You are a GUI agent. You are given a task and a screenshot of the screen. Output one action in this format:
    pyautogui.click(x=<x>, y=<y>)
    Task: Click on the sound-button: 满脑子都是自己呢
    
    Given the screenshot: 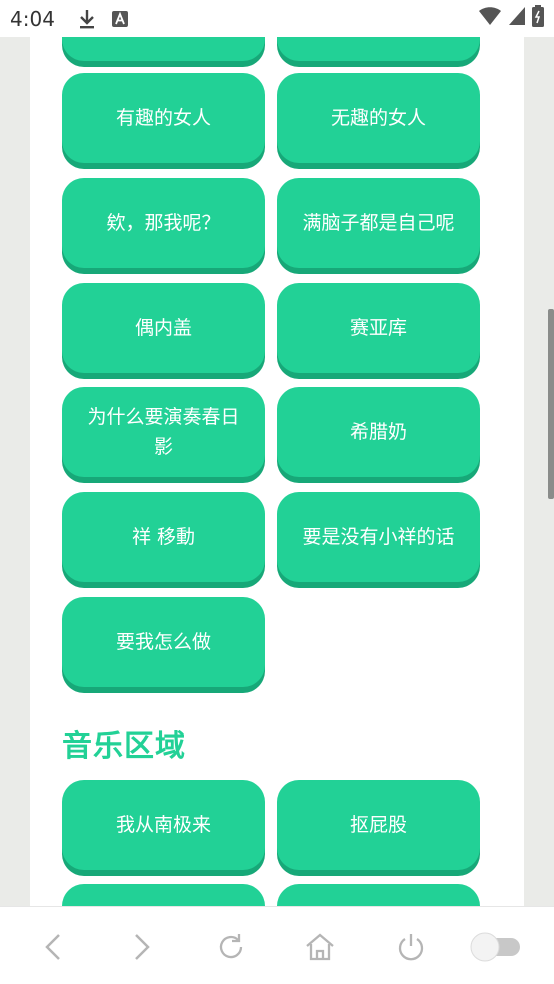 What is the action you would take?
    pyautogui.click(x=378, y=223)
    